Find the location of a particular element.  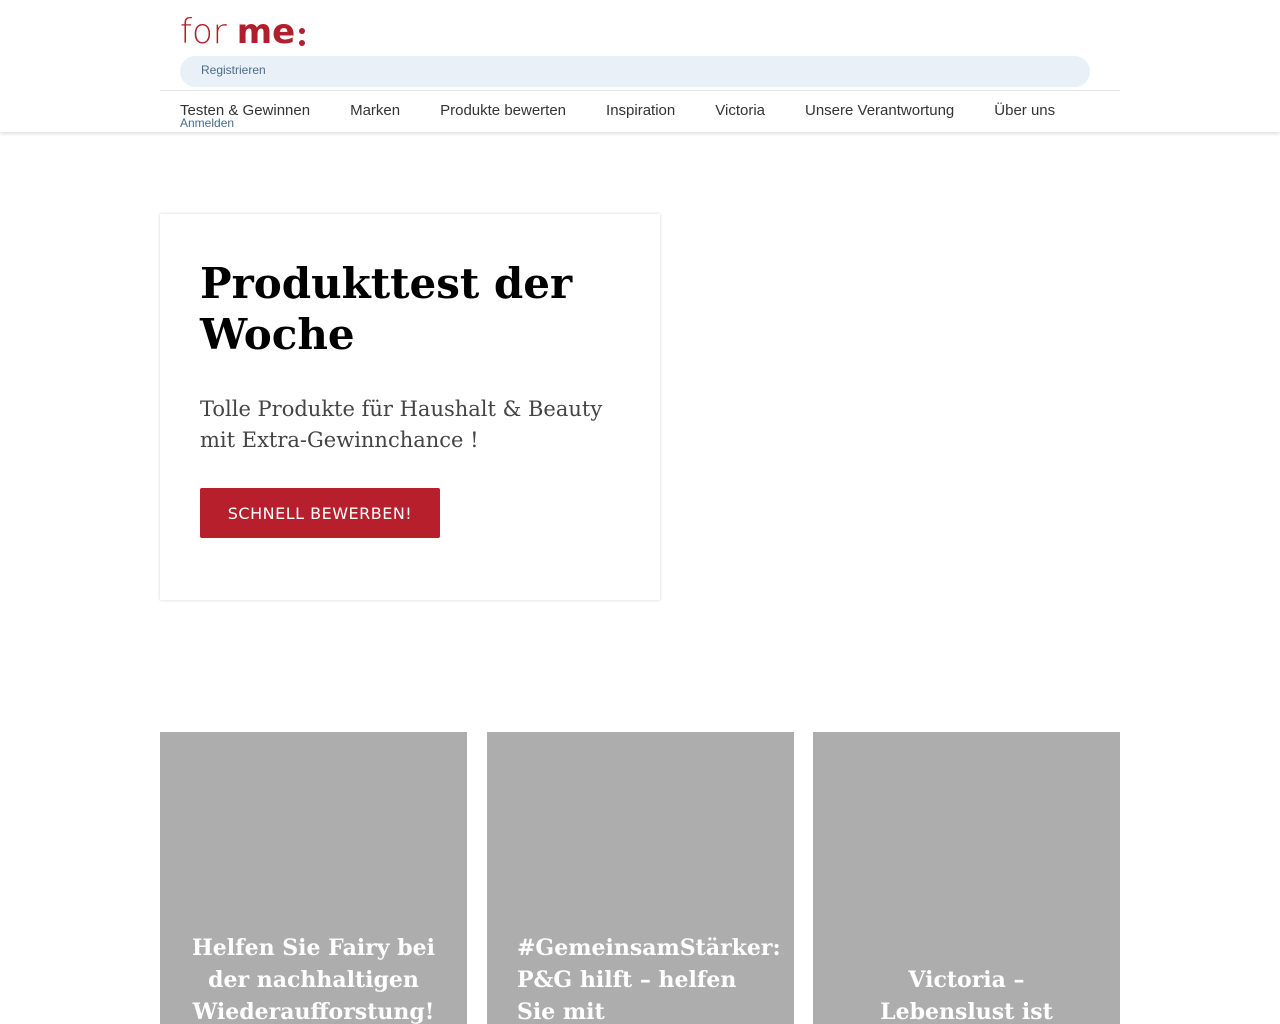

teaser-title: Victoria – Lebenslust ist zeitlos is located at coordinates (966, 995).